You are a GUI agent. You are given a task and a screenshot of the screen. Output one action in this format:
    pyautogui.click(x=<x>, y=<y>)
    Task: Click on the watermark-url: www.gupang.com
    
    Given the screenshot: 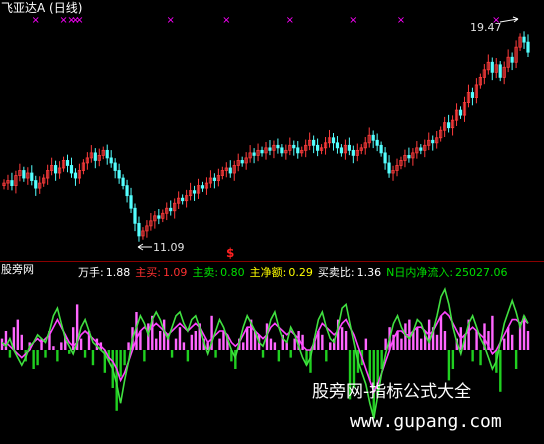 What is the action you would take?
    pyautogui.click(x=426, y=421)
    